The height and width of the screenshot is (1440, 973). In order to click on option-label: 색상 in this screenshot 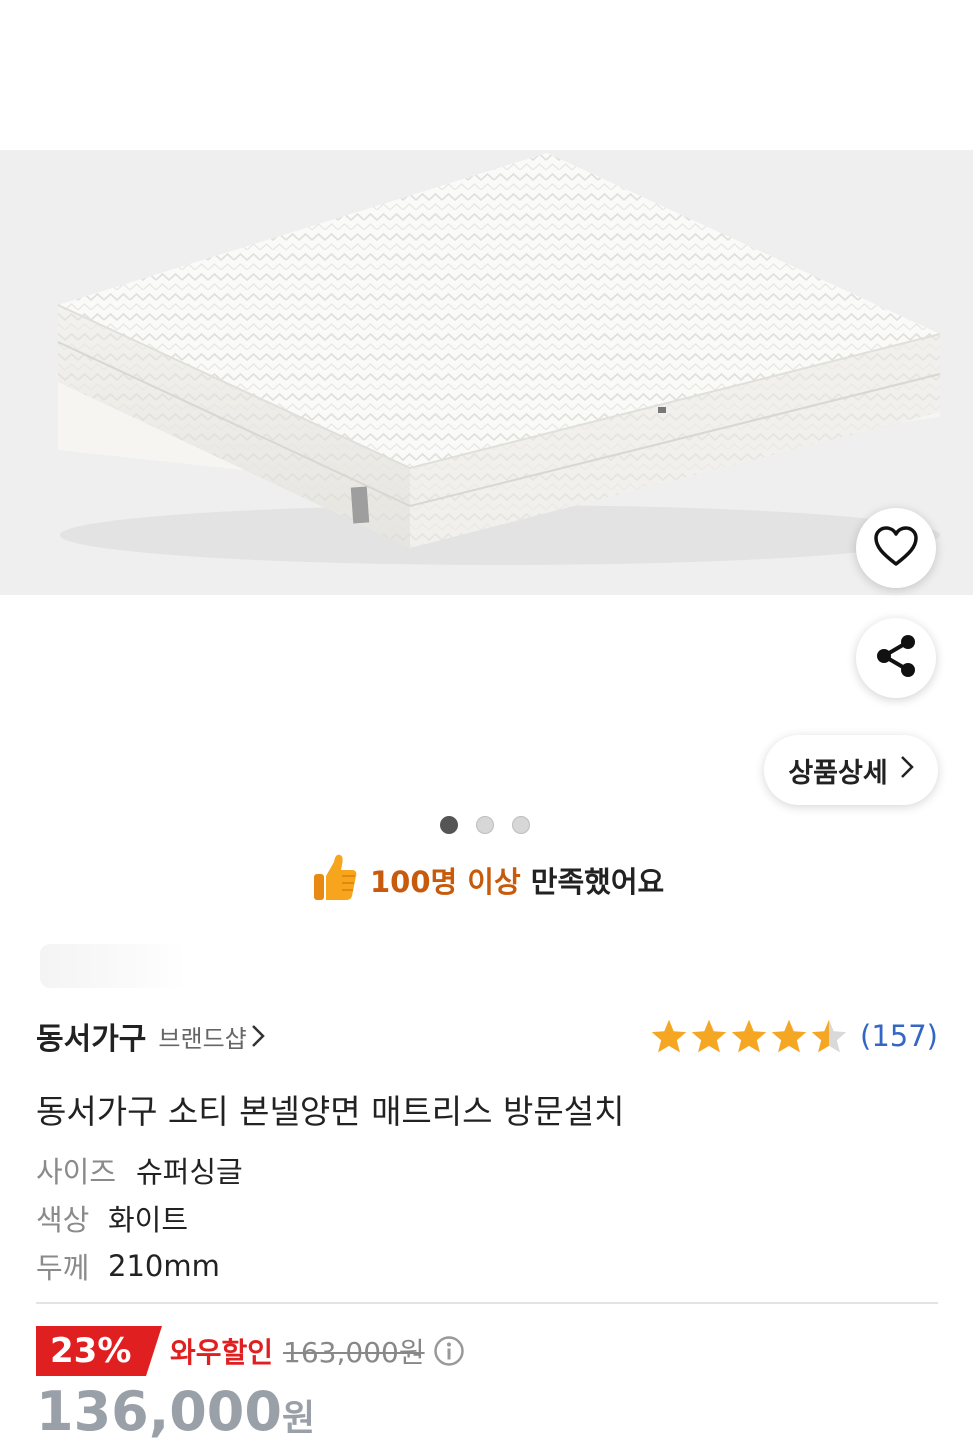, I will do `click(63, 1220)`.